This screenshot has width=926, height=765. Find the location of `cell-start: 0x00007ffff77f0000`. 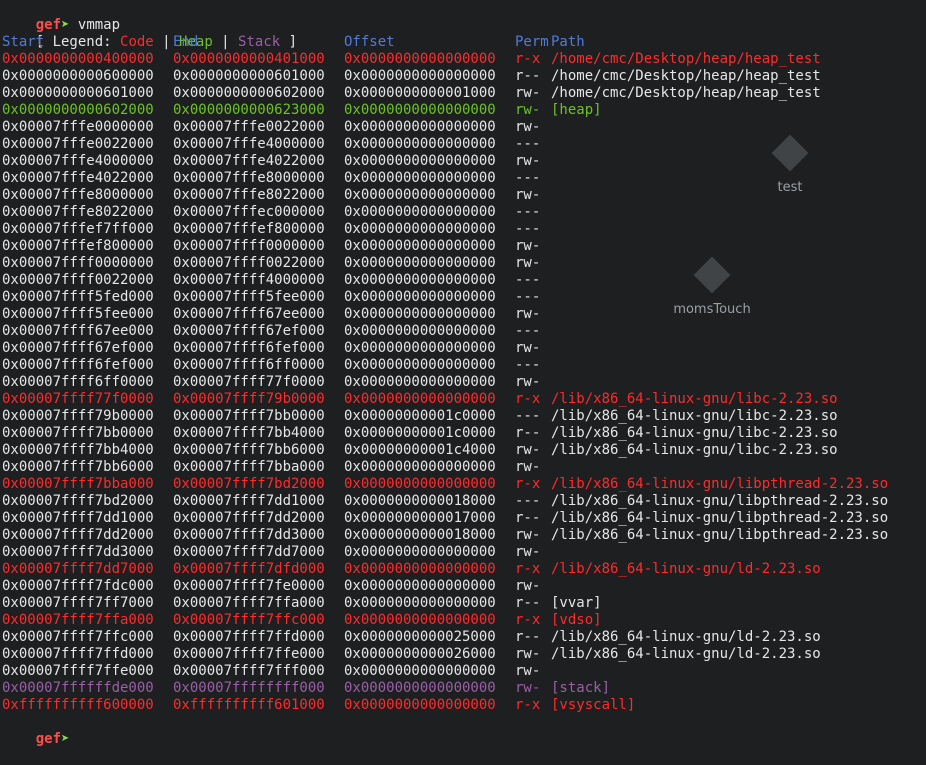

cell-start: 0x00007ffff77f0000 is located at coordinates (78, 399).